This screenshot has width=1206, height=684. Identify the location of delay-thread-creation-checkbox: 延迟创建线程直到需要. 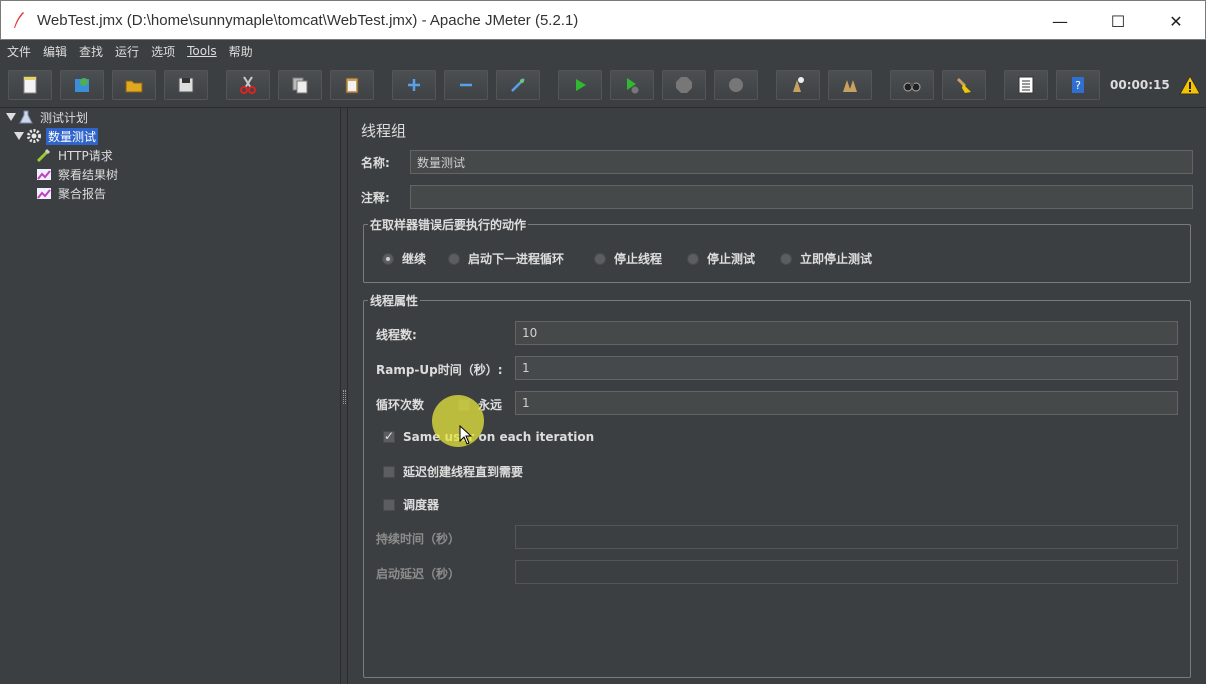
(453, 471).